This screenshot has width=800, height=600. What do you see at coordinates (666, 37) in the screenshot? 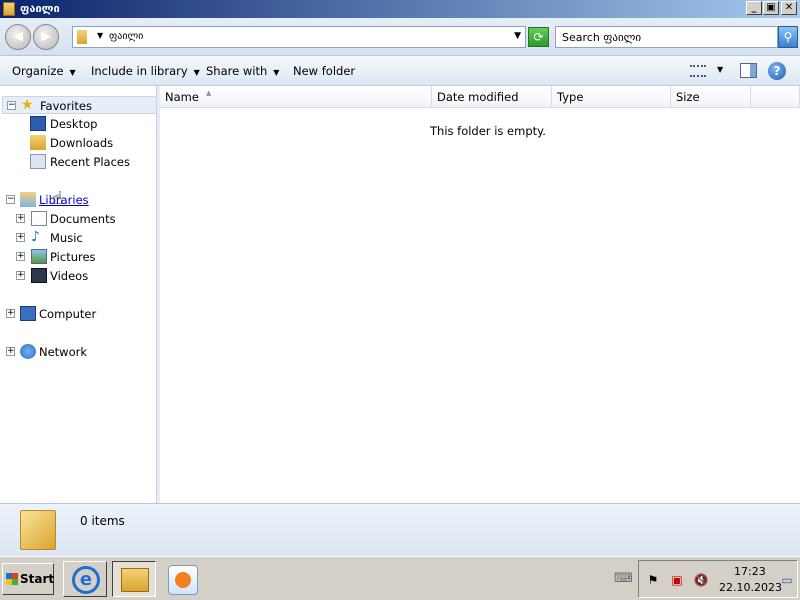
I see `search-input: Search ფაილი` at bounding box center [666, 37].